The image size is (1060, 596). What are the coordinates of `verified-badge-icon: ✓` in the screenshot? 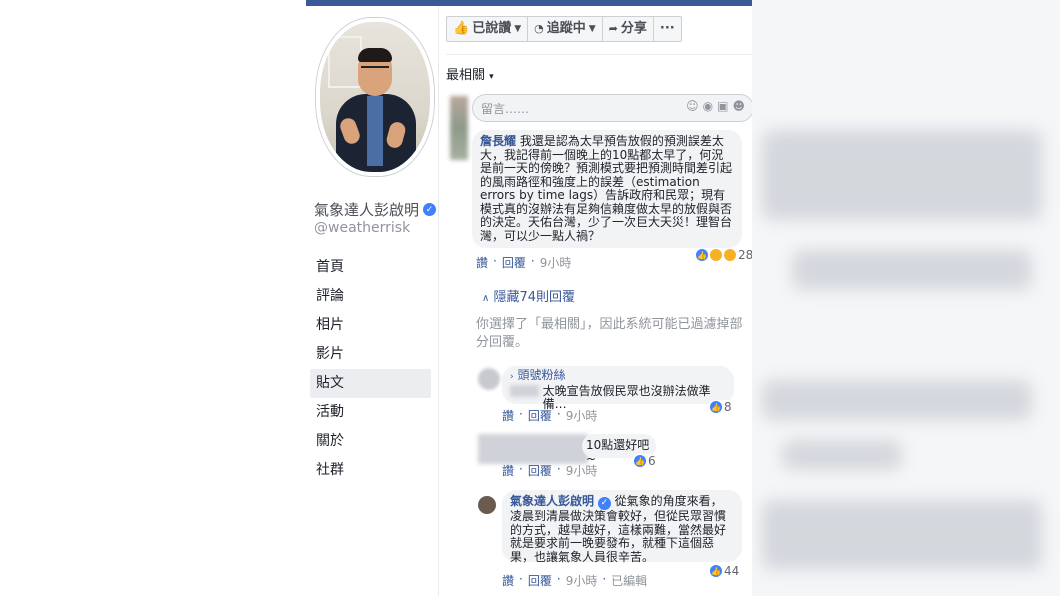 It's located at (430, 209).